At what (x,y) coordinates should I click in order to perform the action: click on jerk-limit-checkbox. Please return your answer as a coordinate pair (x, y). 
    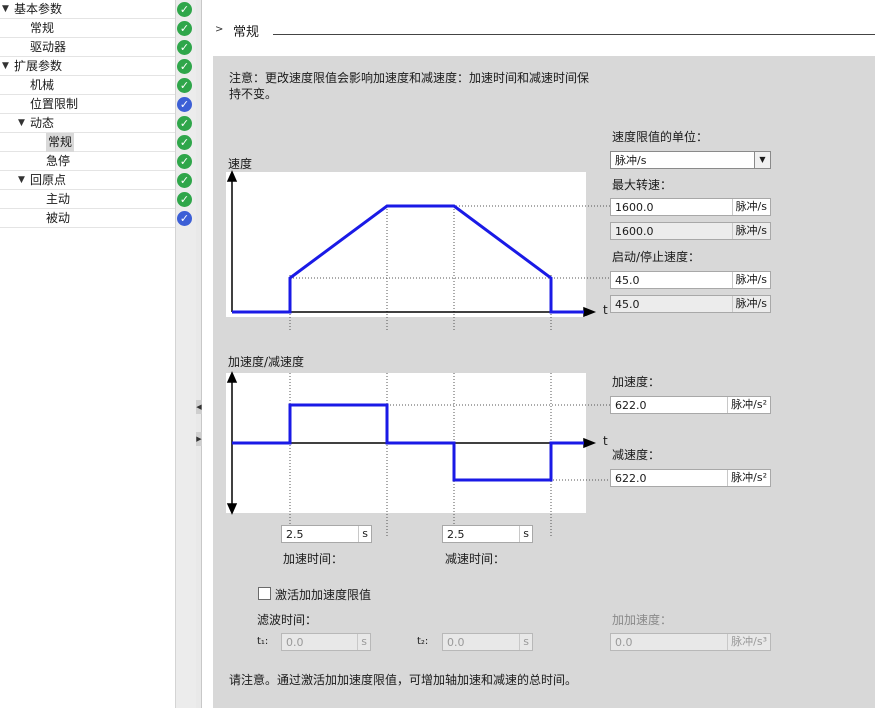
    Looking at the image, I should click on (264, 593).